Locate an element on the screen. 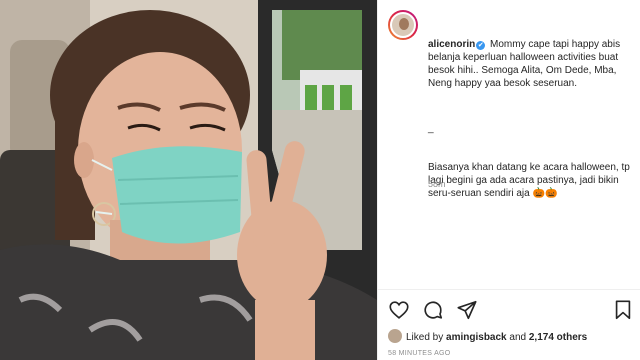  pumpkin-emoji-icon: 🎃🎃 is located at coordinates (545, 193).